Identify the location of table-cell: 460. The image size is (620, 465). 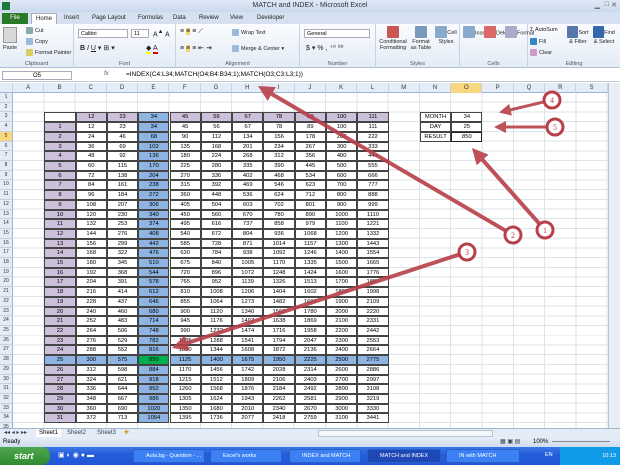
(122, 311).